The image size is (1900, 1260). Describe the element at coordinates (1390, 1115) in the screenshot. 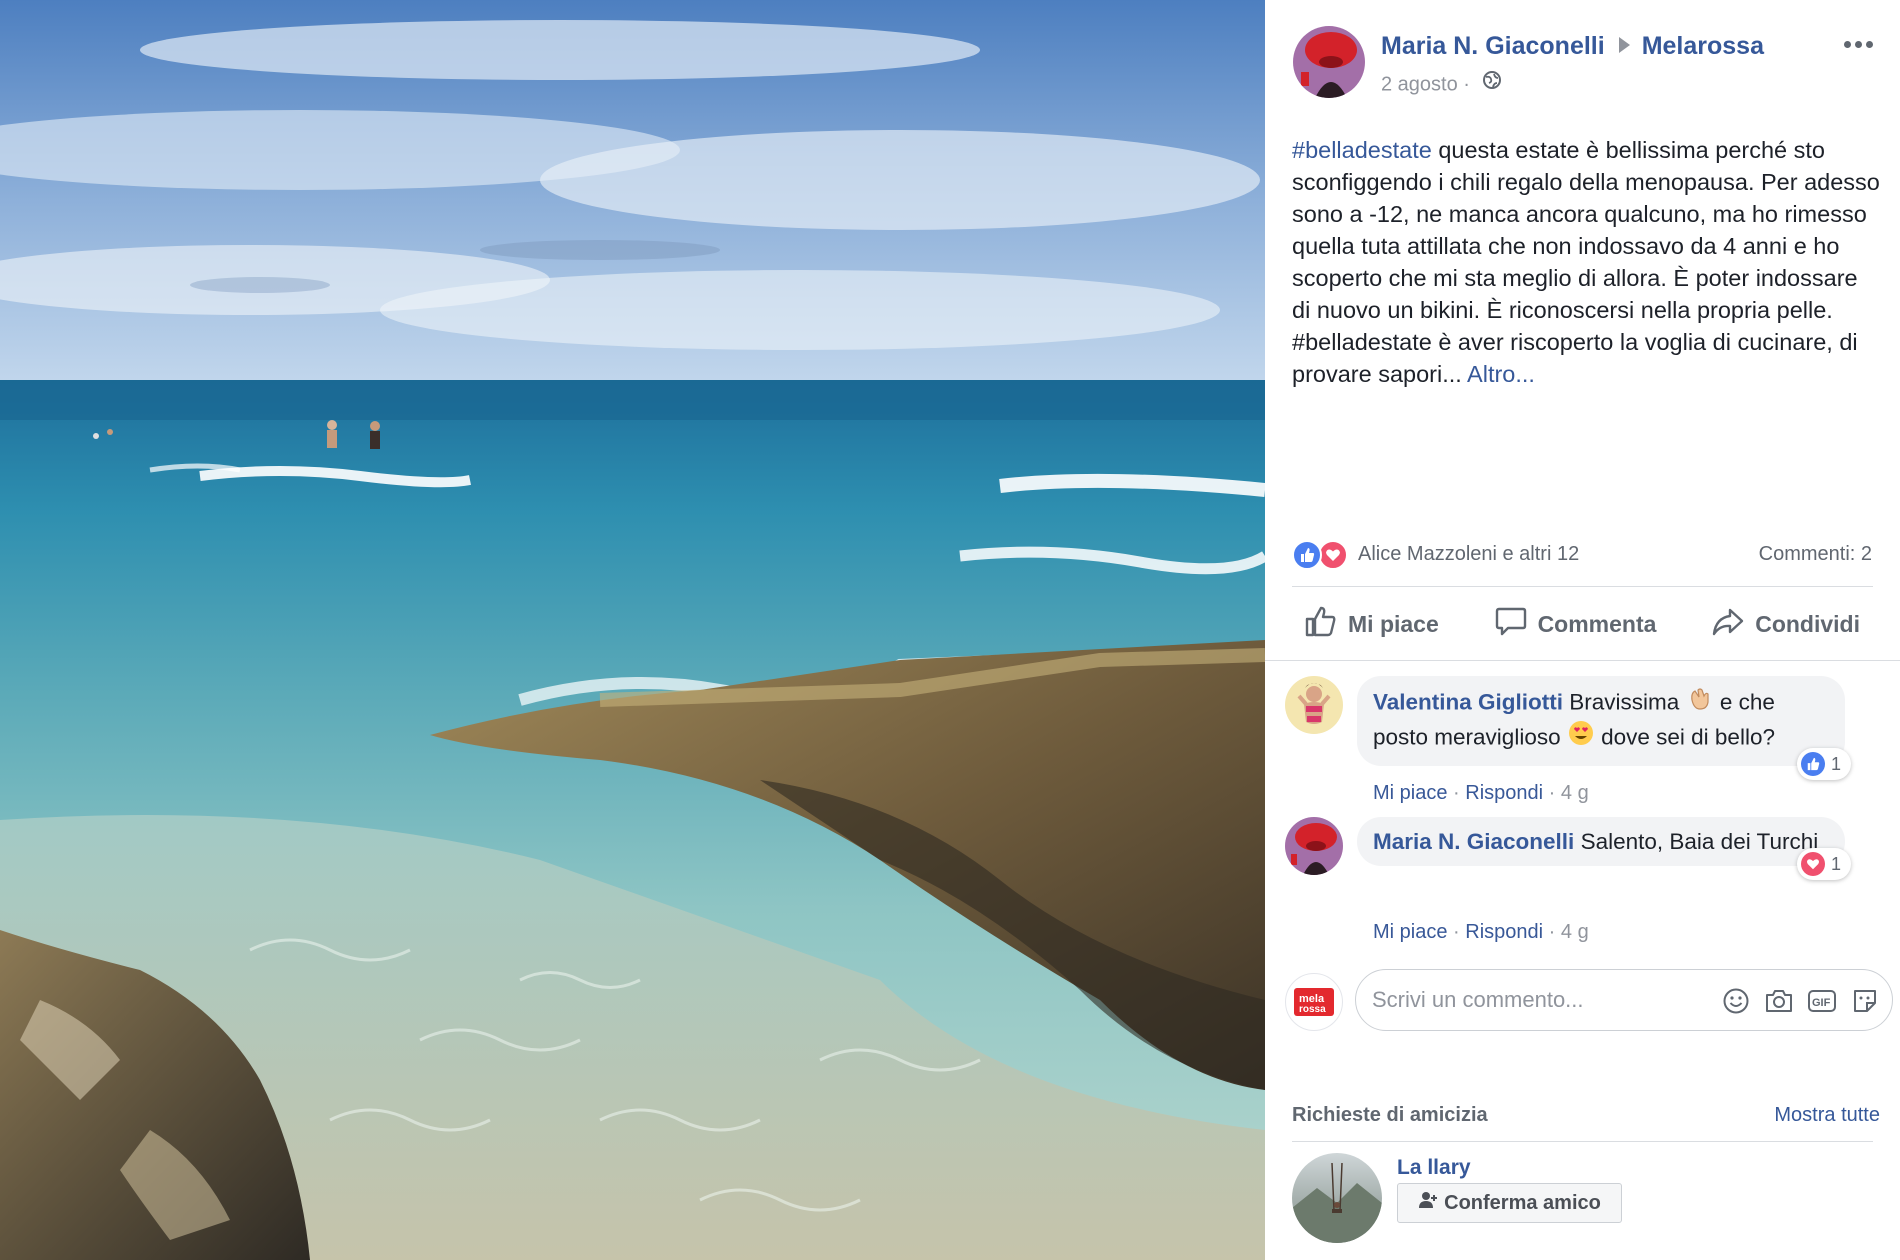

I see `friend-requests-title: Richieste di amicizia` at that location.